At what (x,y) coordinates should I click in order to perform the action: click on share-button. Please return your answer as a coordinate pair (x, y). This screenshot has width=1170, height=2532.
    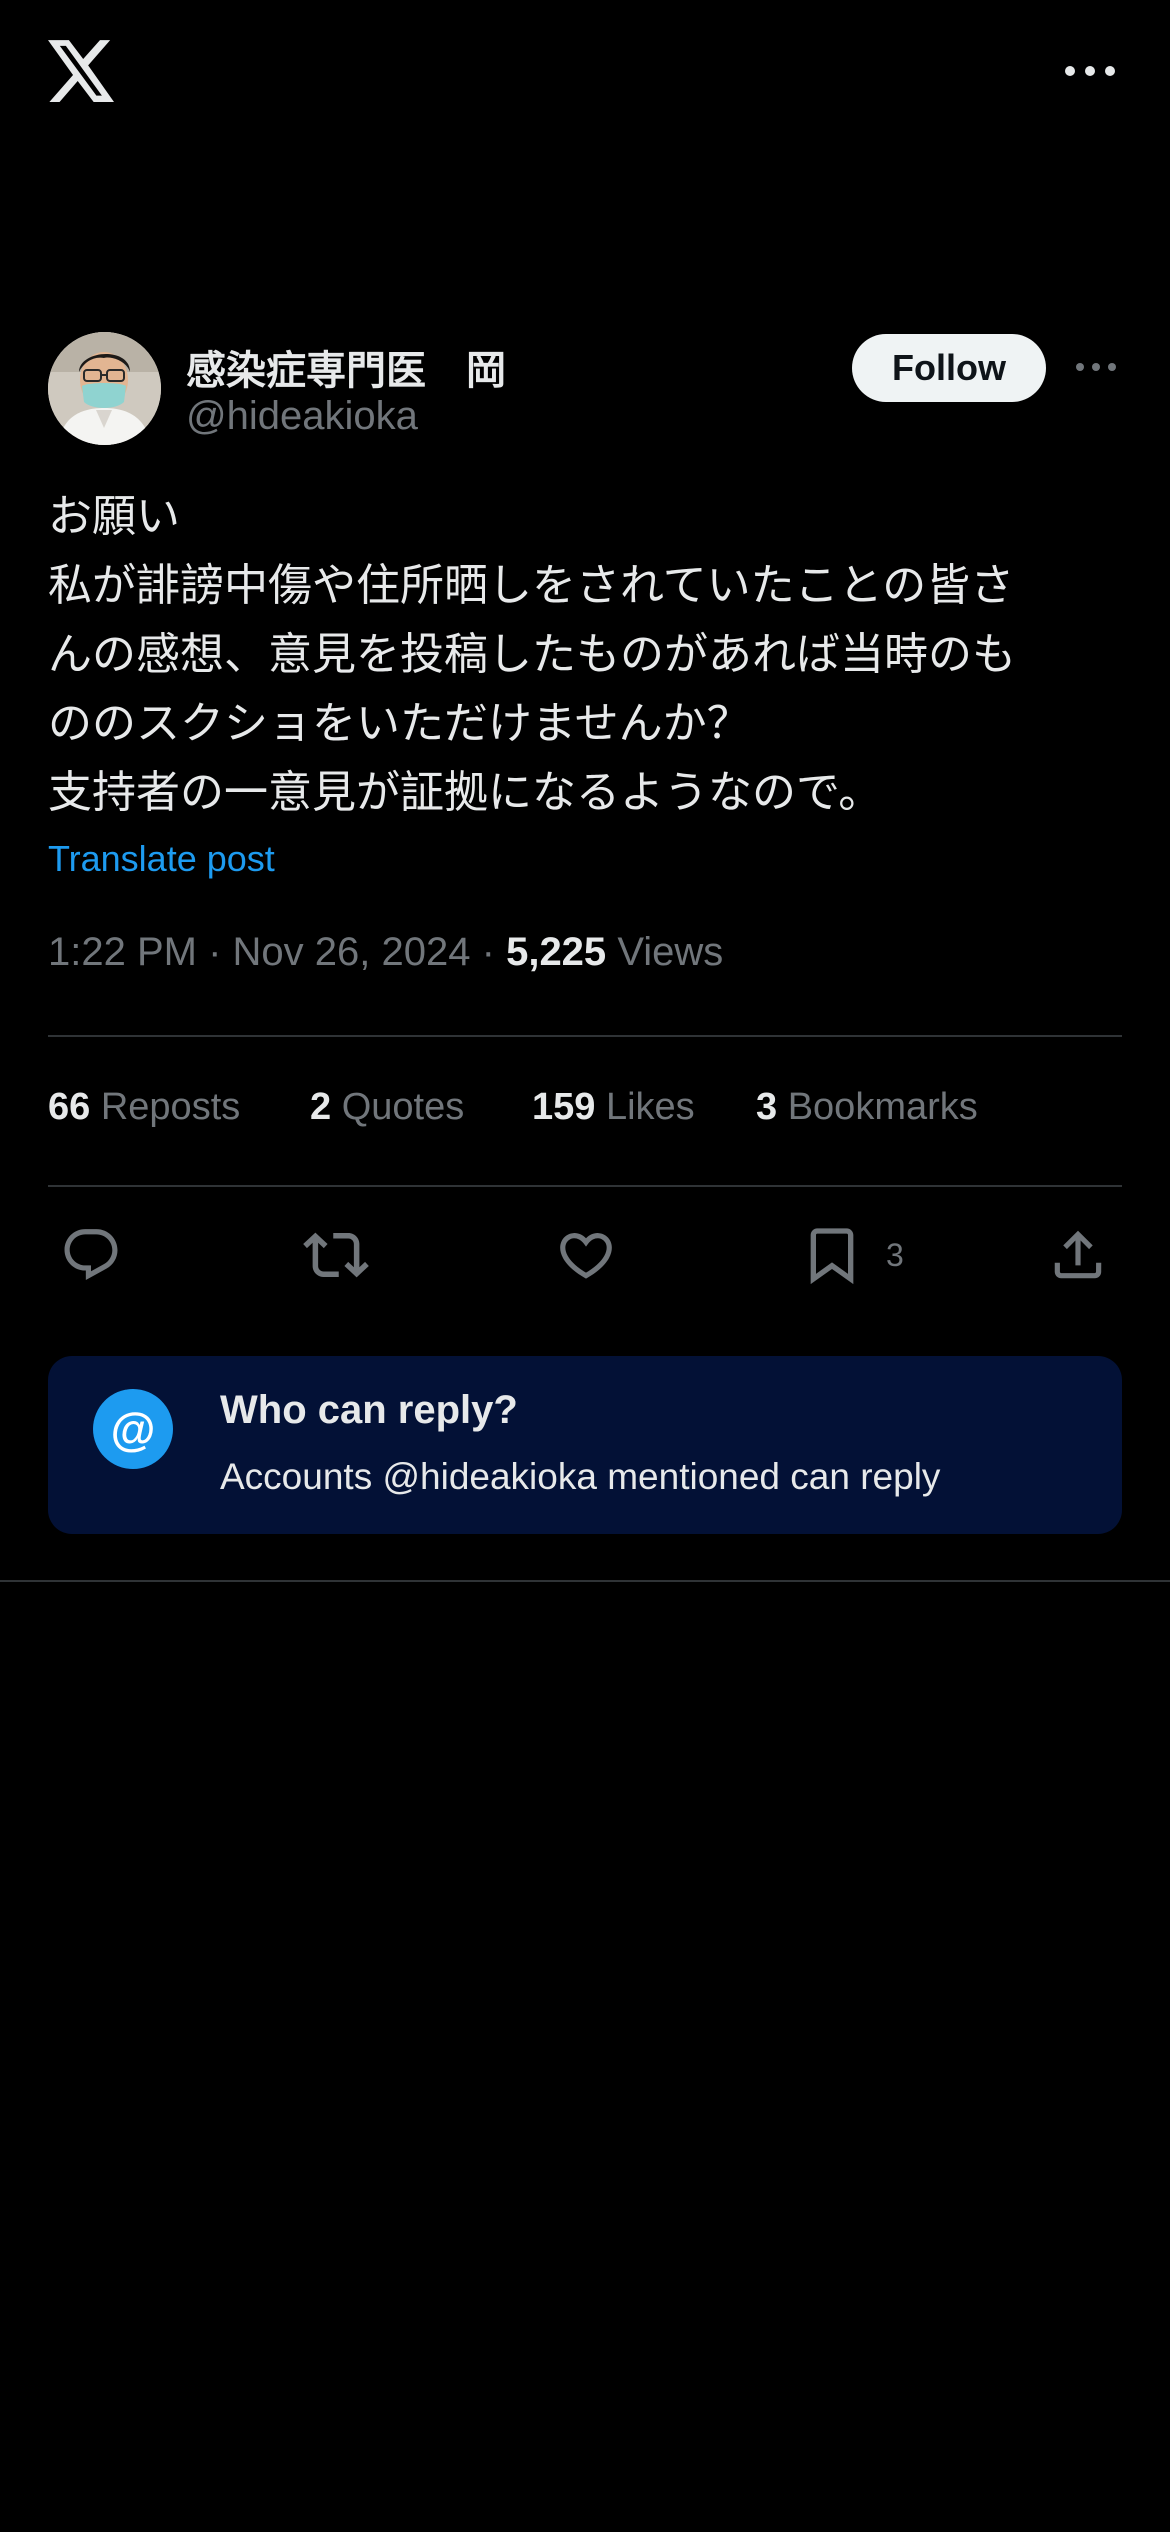
    Looking at the image, I should click on (1078, 1255).